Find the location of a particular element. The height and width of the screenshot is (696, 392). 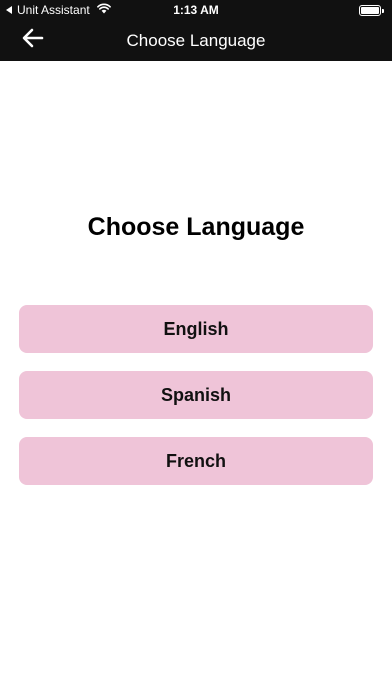

status-time: 1:13 AM is located at coordinates (196, 10).